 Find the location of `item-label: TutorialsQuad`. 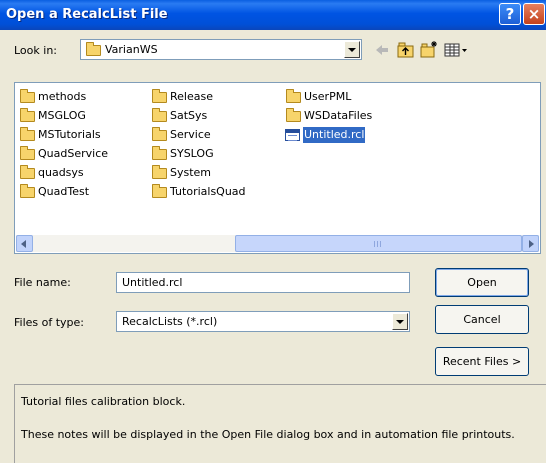

item-label: TutorialsQuad is located at coordinates (208, 191).